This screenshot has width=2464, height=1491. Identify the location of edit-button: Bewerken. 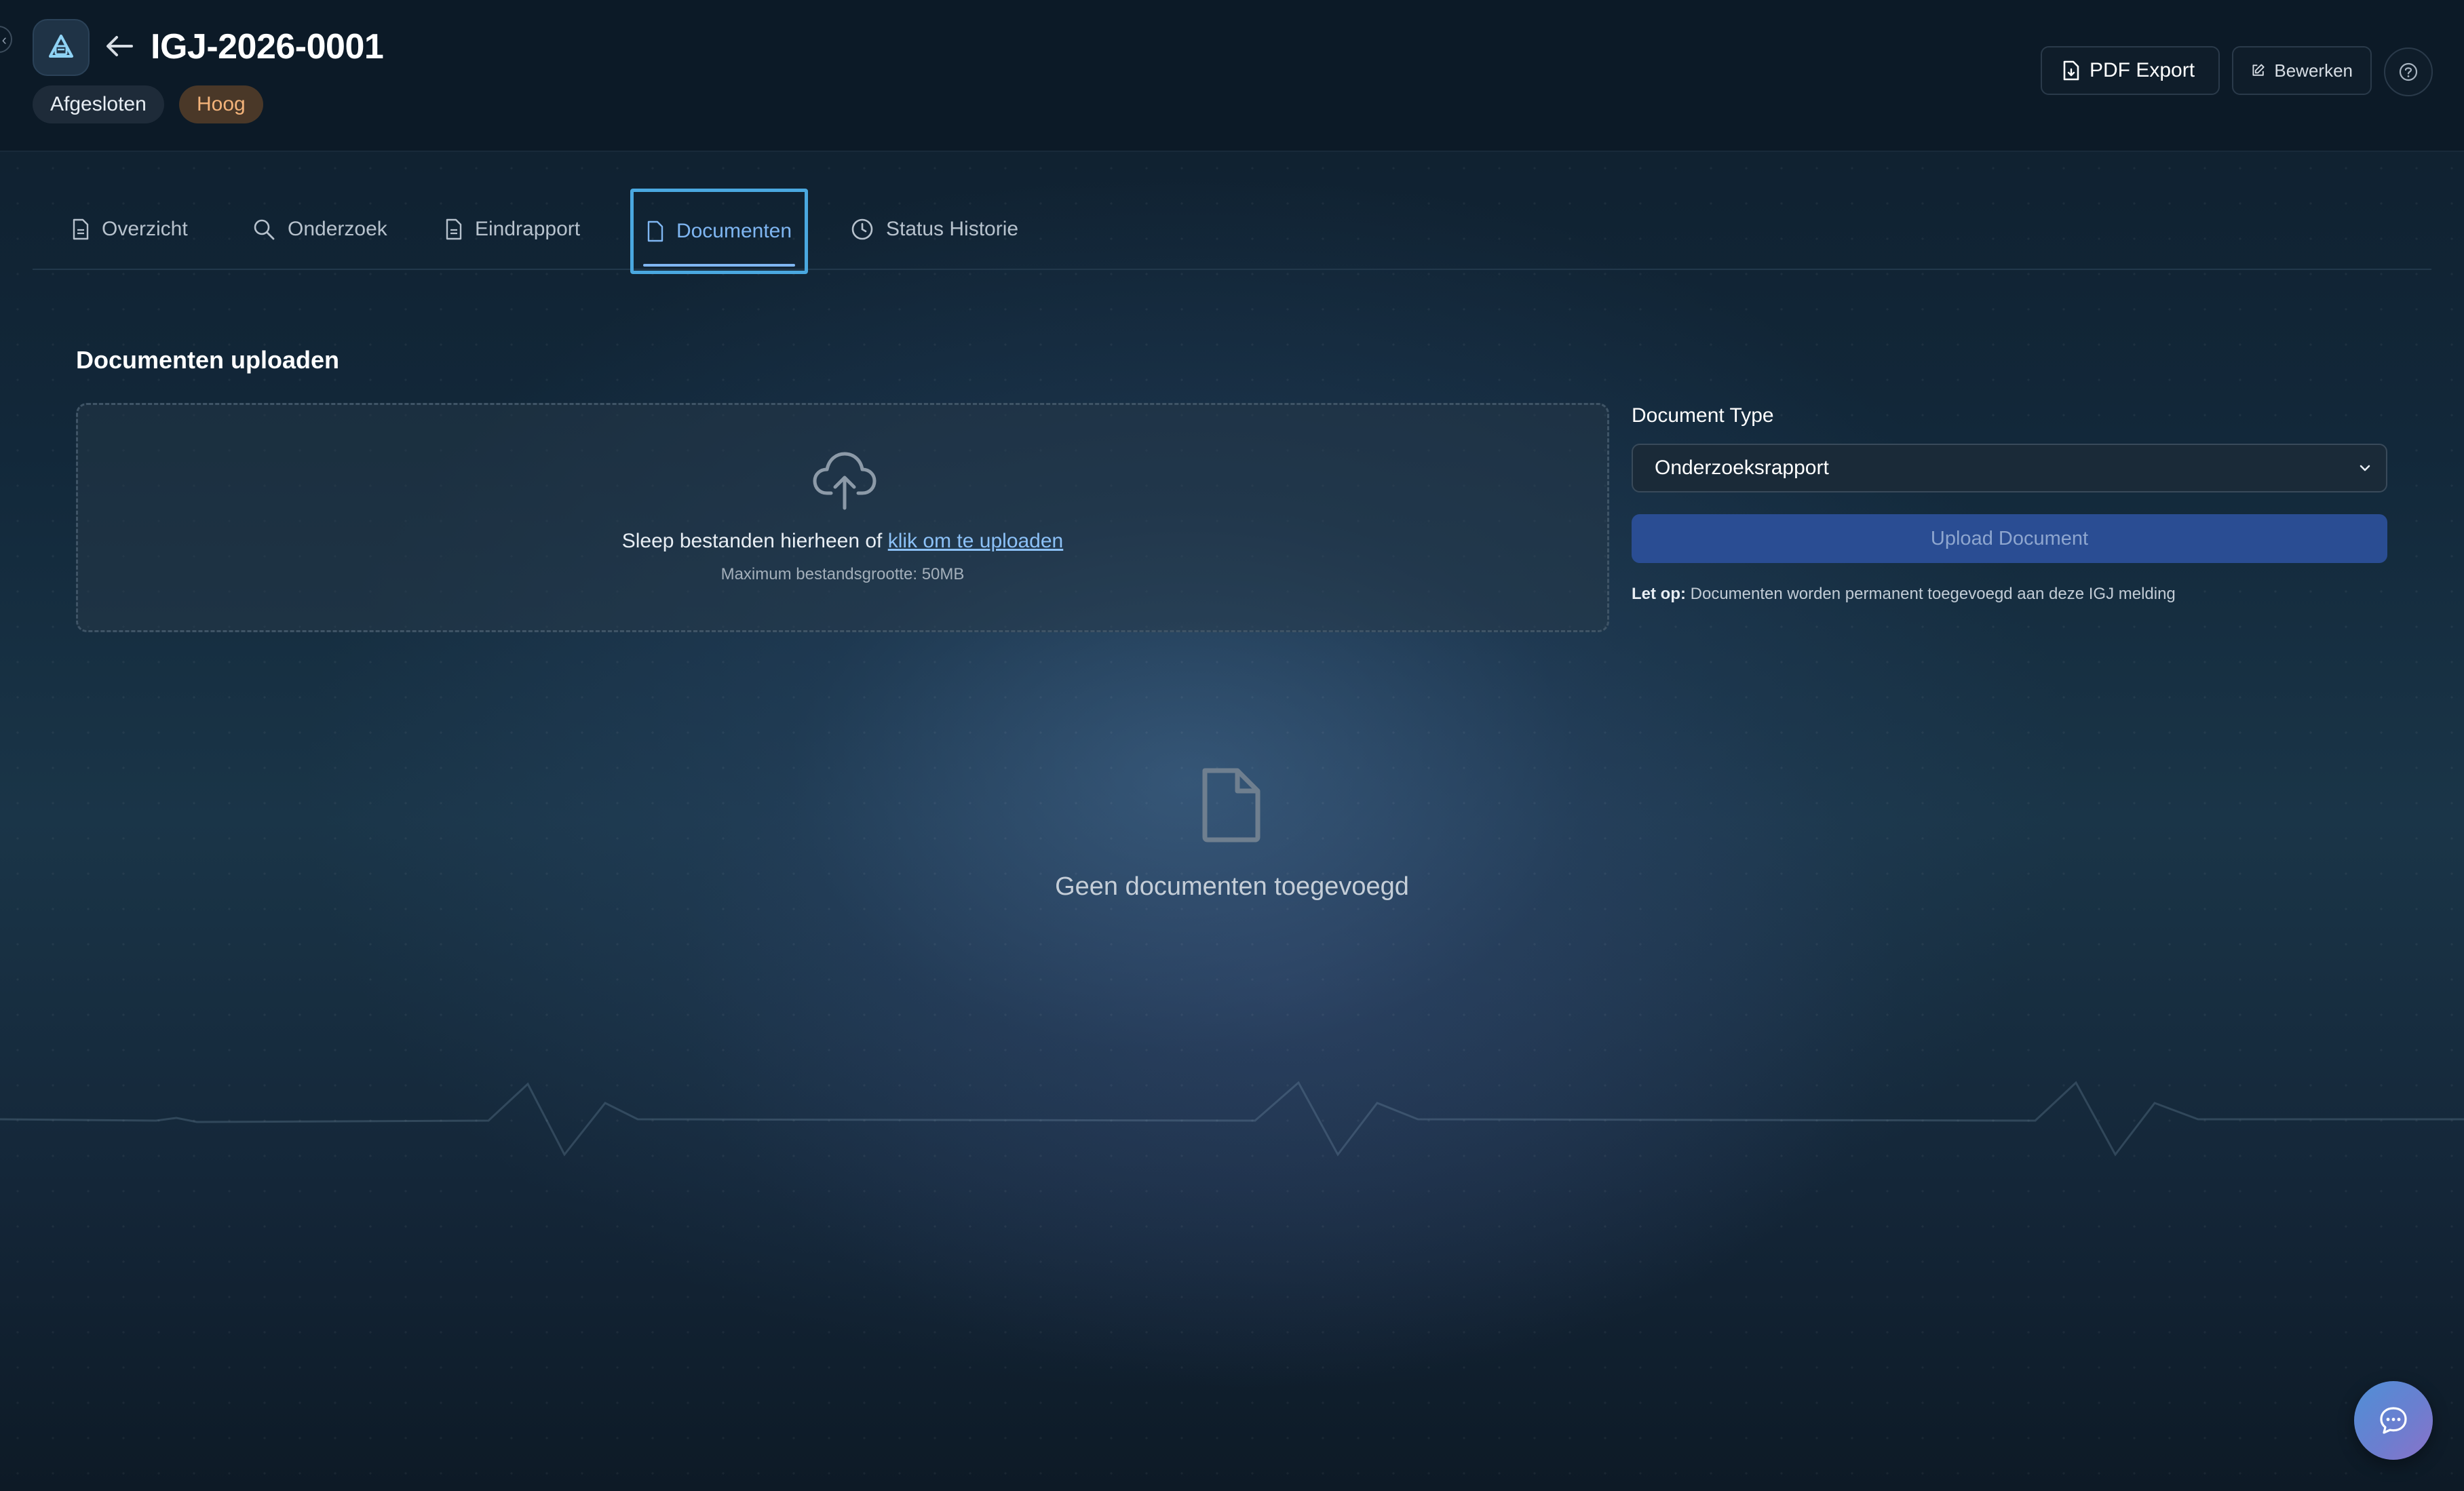
(2302, 70).